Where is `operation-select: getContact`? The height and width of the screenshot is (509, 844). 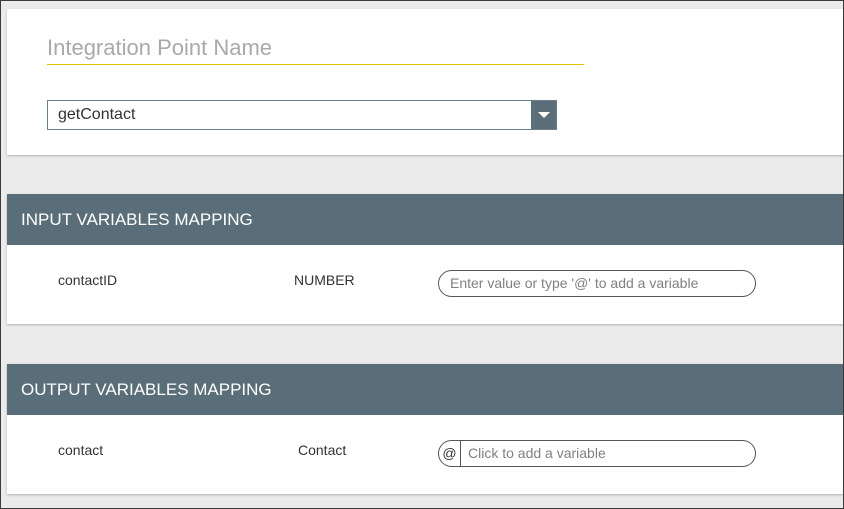 operation-select: getContact is located at coordinates (302, 115).